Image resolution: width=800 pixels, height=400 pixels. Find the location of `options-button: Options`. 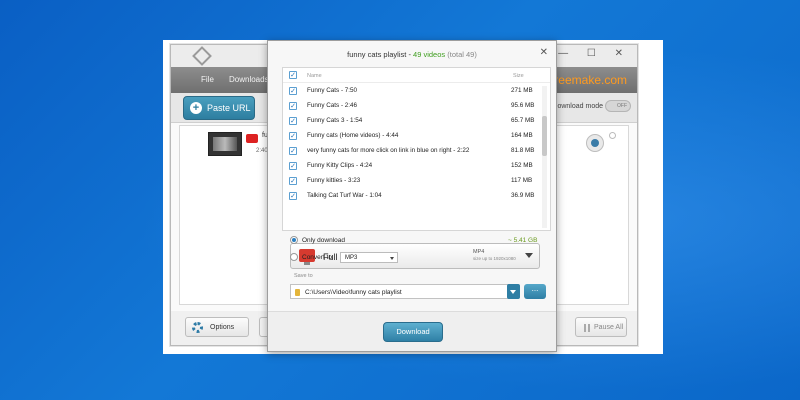

options-button: Options is located at coordinates (217, 327).